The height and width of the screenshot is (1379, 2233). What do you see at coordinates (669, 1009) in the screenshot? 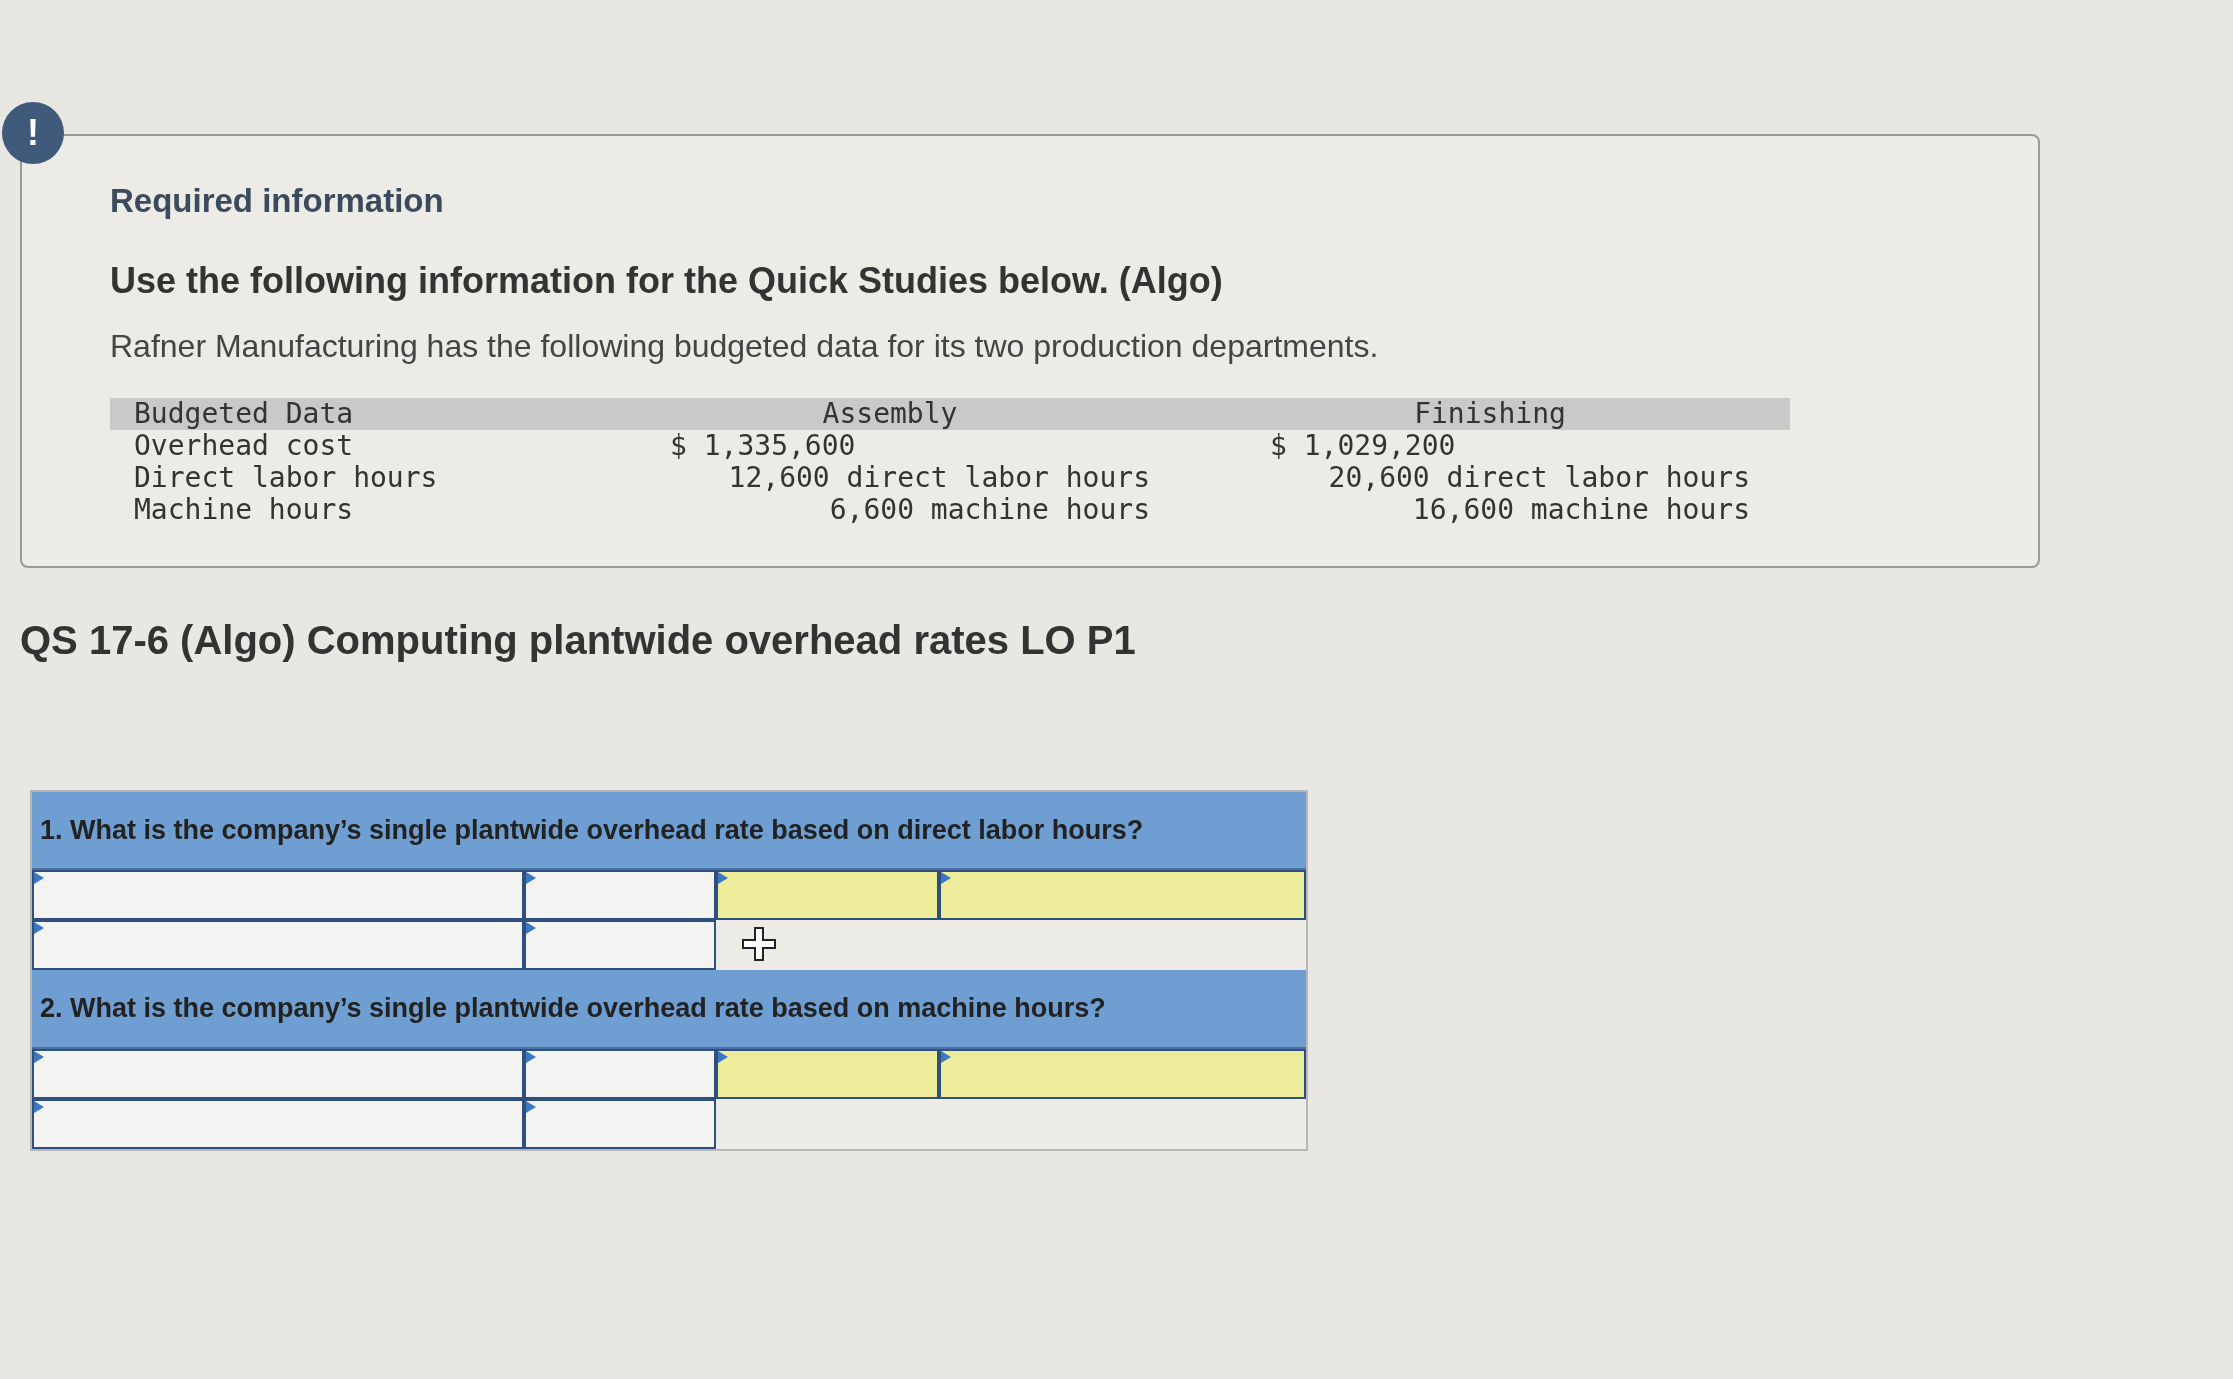
I see `question-text: 2. What is the company’s single plantwide overhead rate based on machine hours?` at bounding box center [669, 1009].